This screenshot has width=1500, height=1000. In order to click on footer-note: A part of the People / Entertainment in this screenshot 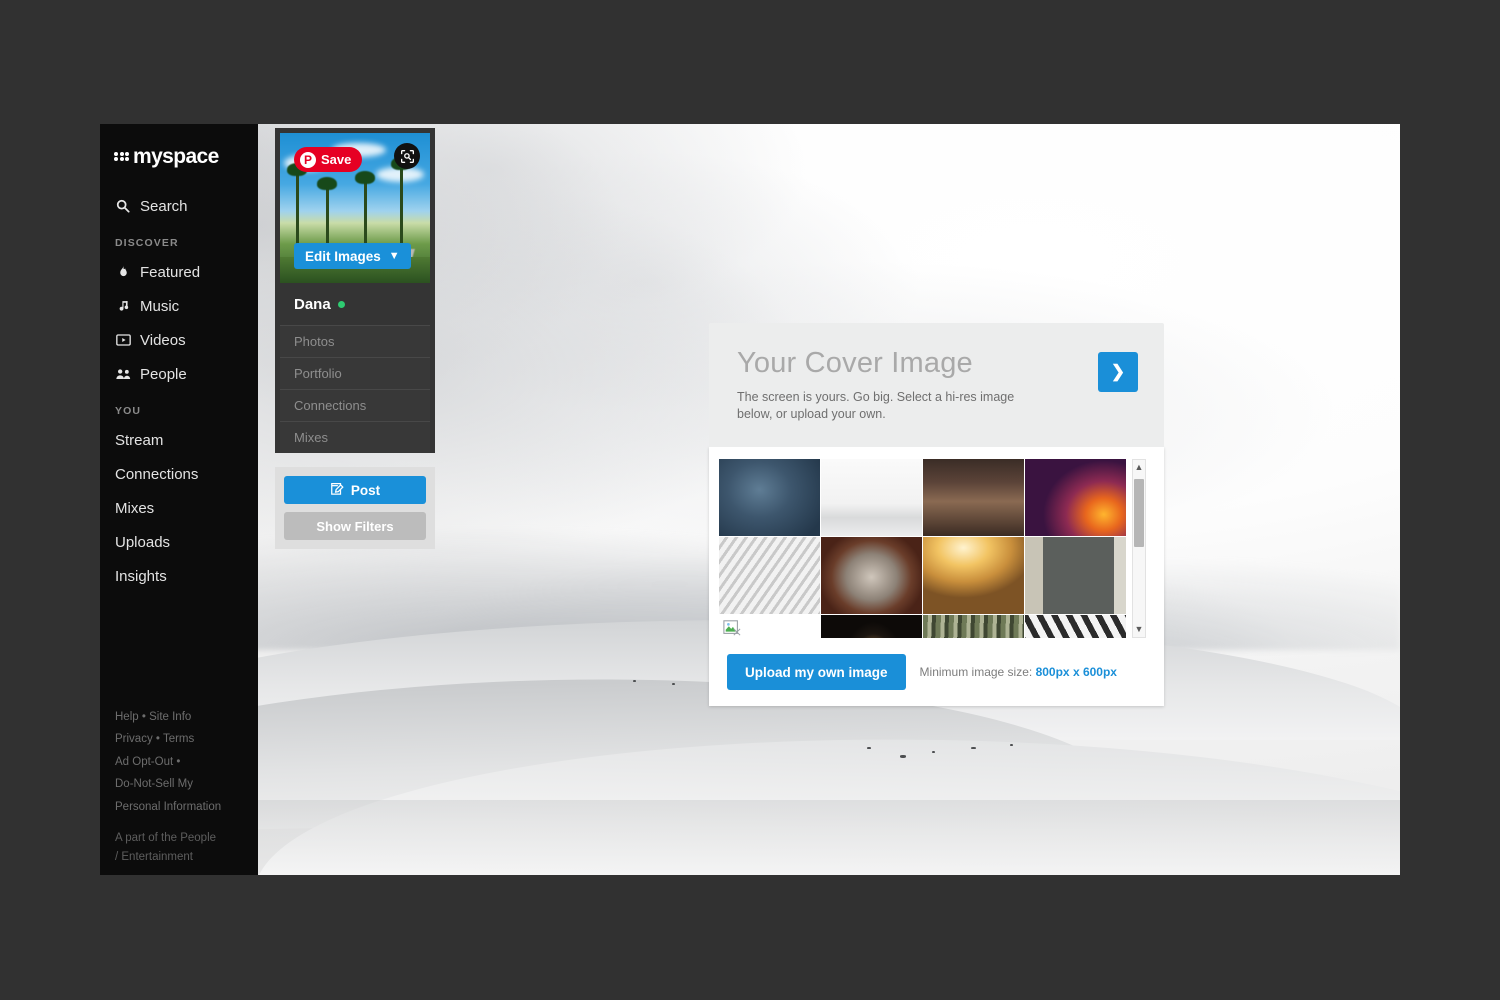, I will do `click(185, 848)`.